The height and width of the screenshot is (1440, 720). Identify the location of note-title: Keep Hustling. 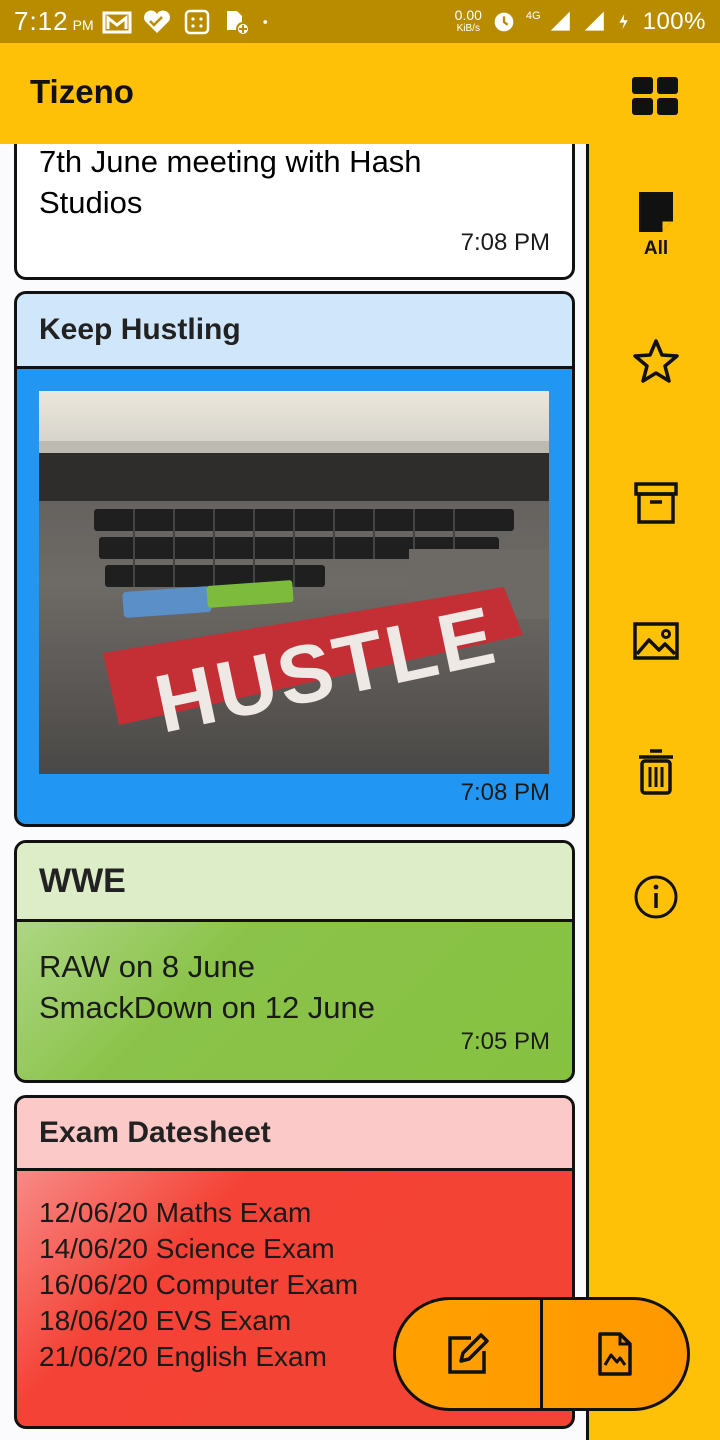
(294, 331).